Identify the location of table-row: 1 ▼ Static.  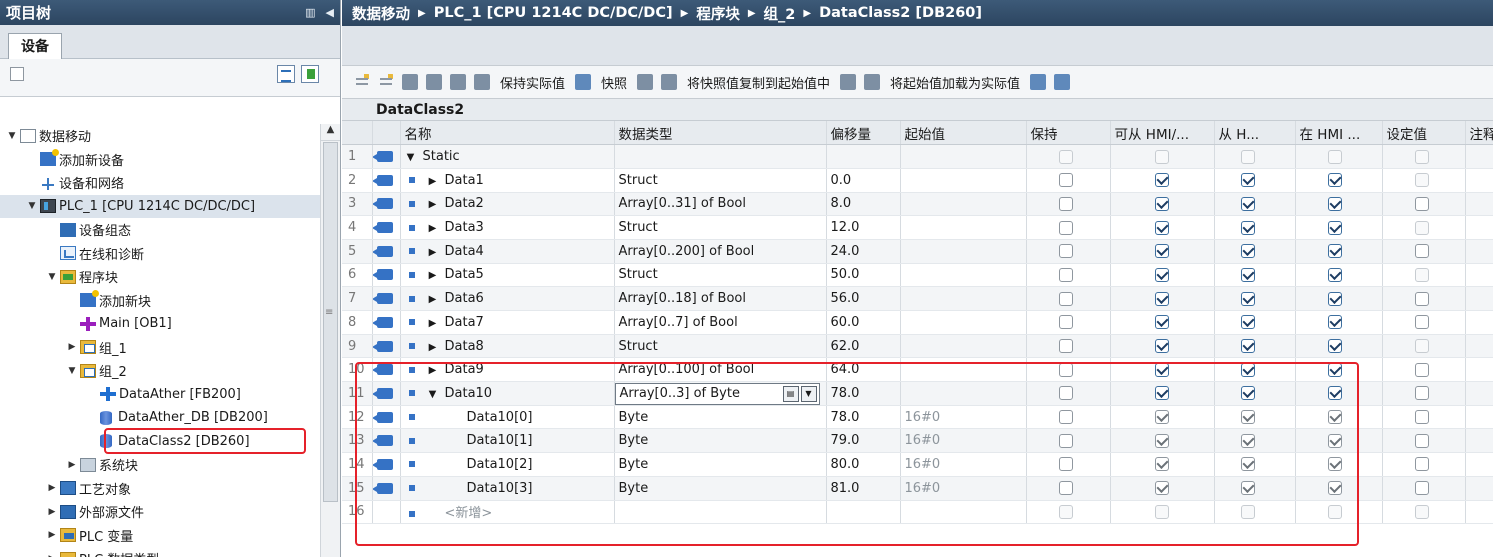
(917, 156).